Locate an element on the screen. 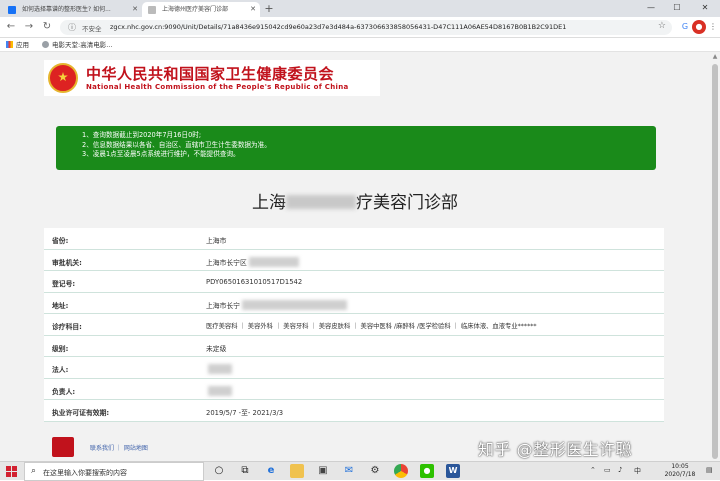 Image resolution: width=720 pixels, height=481 pixels. store-icon: ▣ is located at coordinates (323, 471).